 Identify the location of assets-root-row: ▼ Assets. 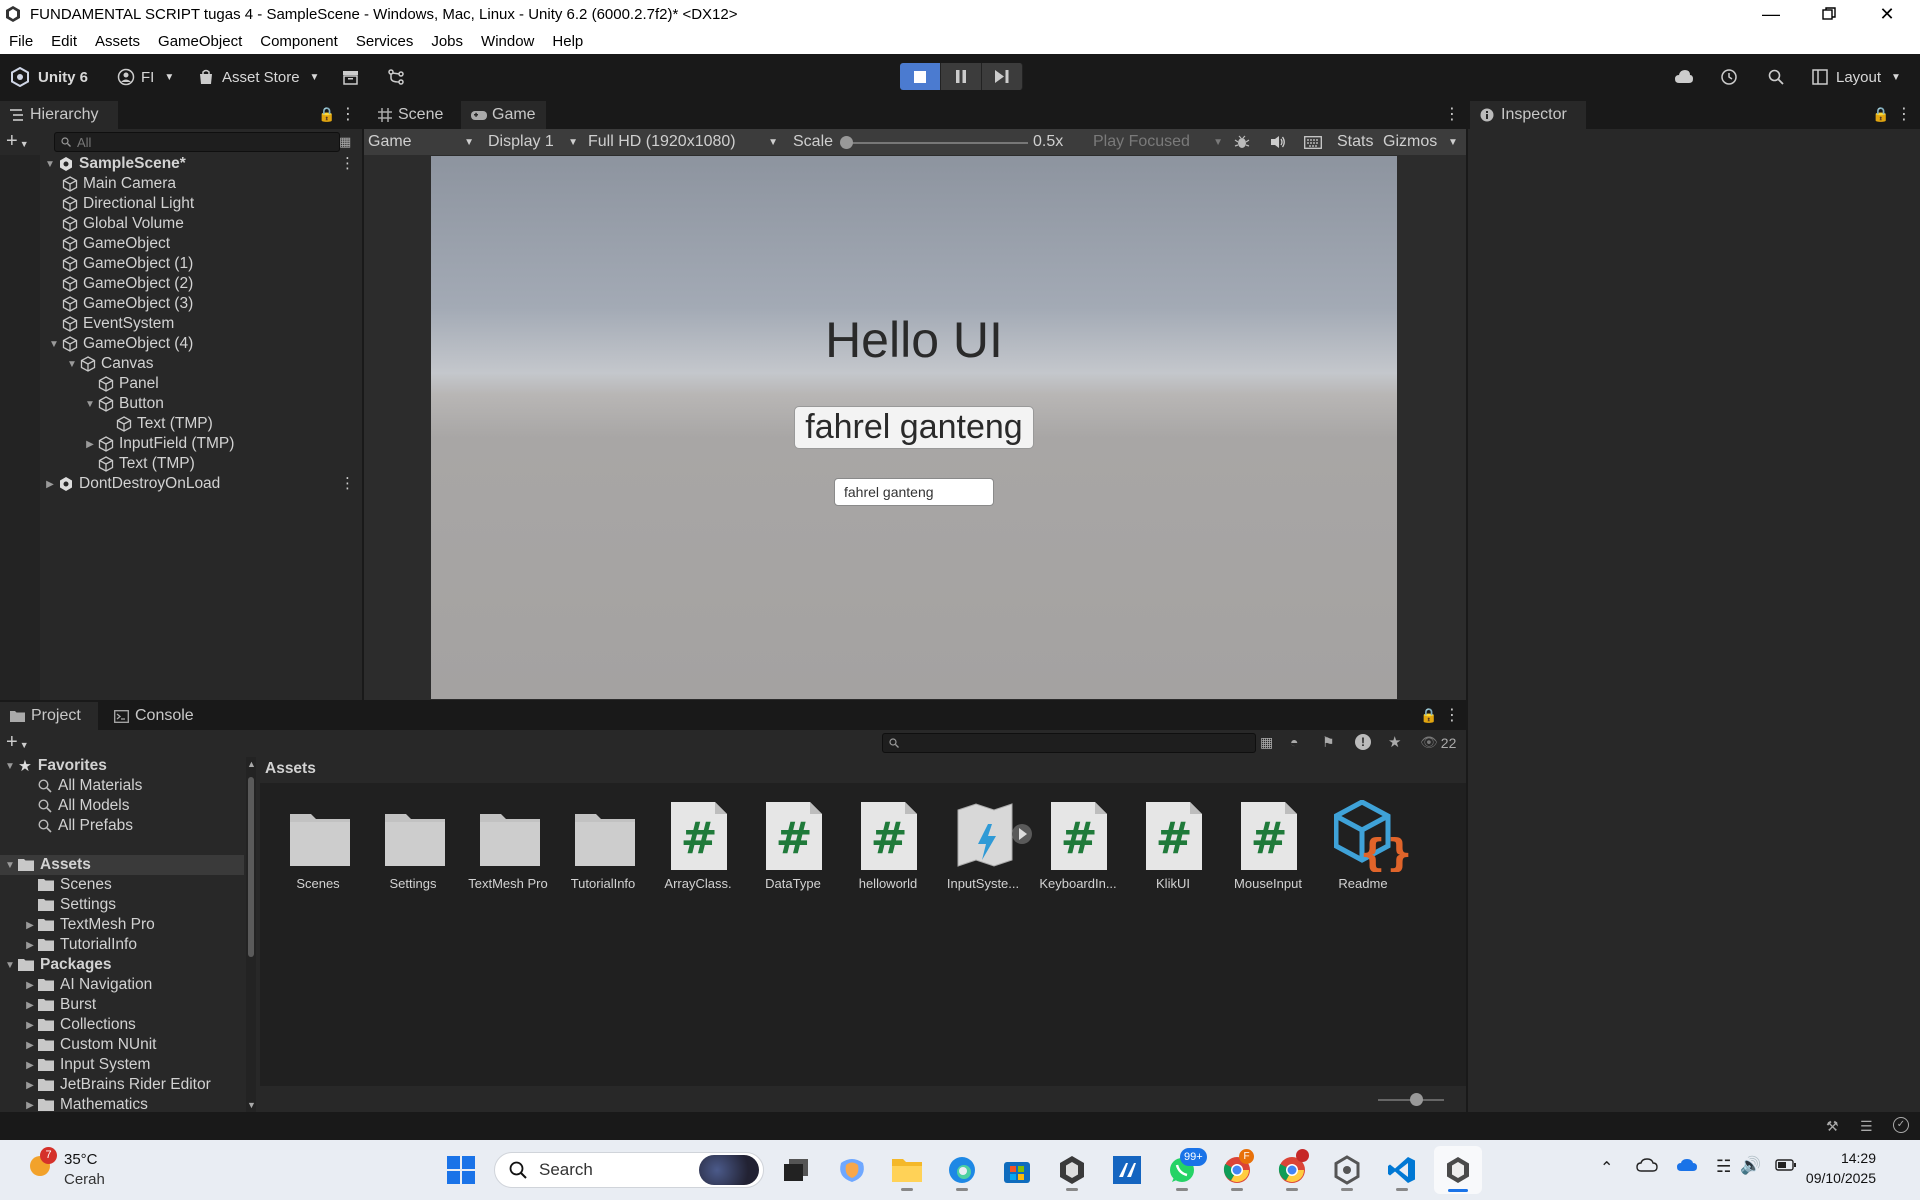
(47, 865).